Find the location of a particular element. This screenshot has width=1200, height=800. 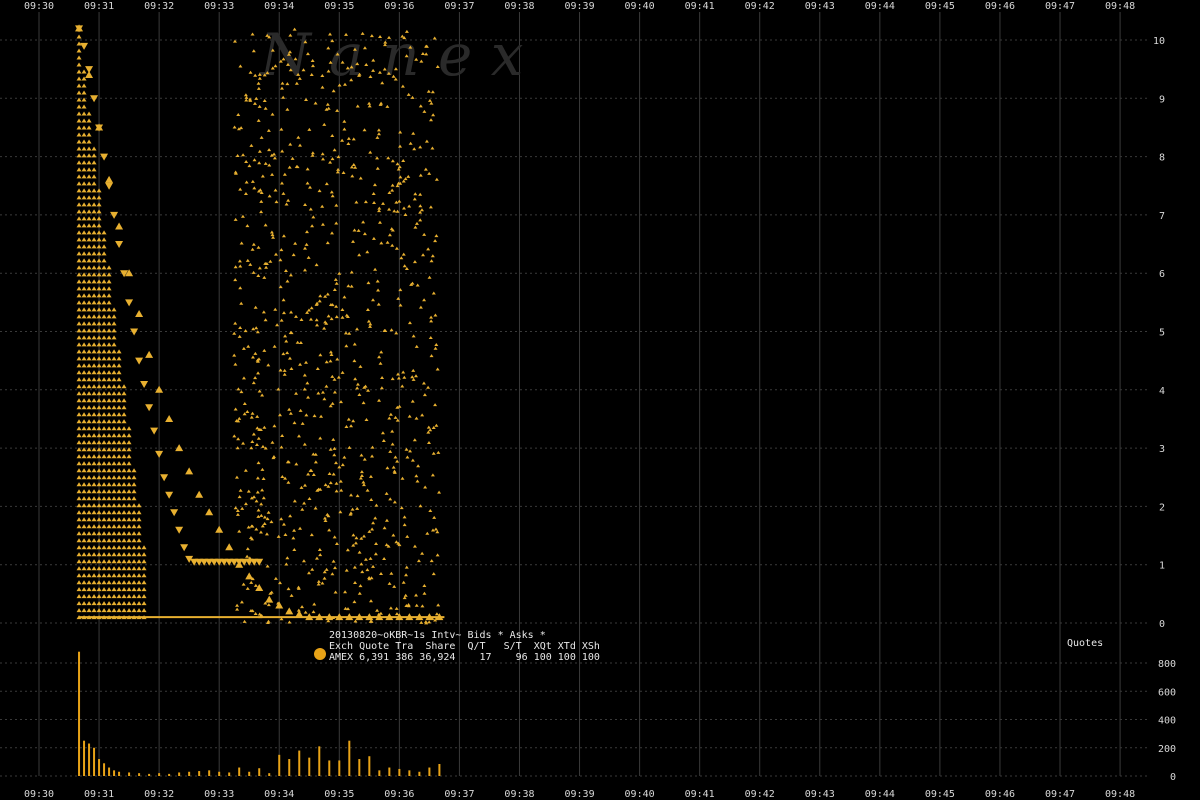

x-tick-label-top: 09:45 is located at coordinates (940, 6).